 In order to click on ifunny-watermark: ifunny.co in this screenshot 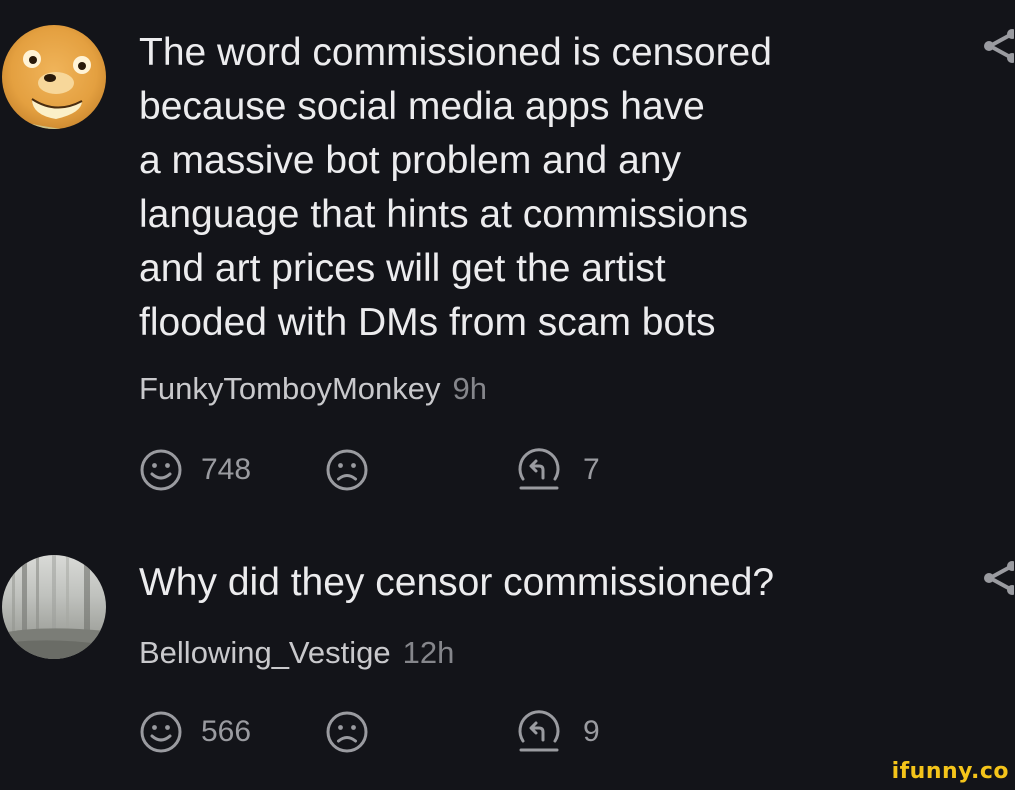, I will do `click(950, 771)`.